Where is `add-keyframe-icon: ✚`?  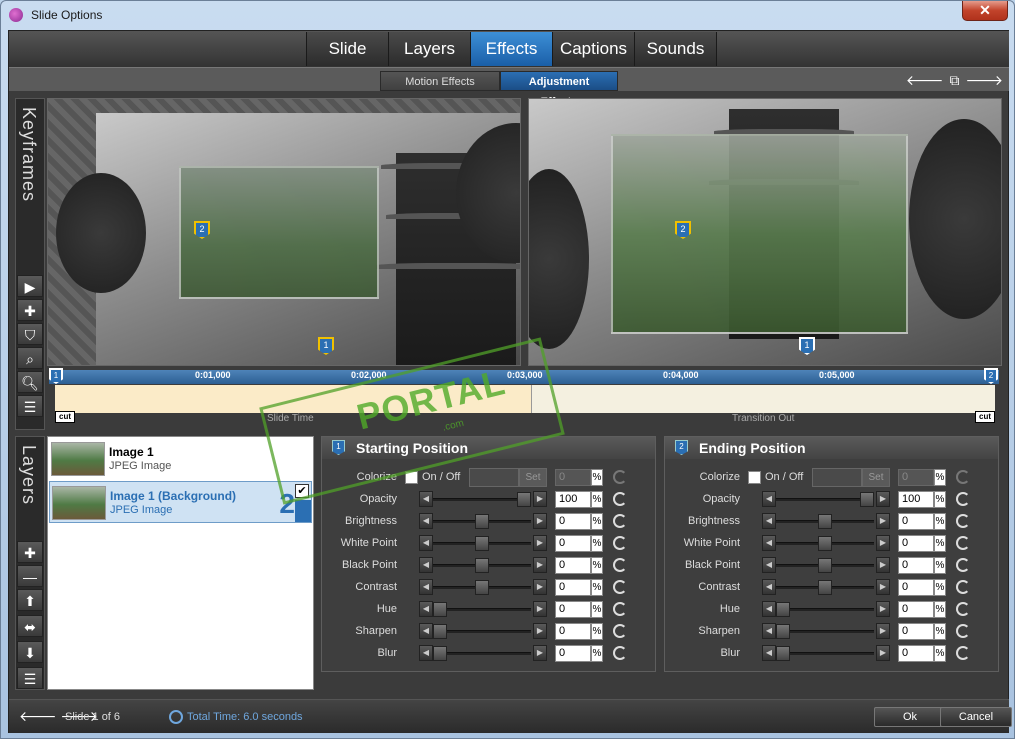
add-keyframe-icon: ✚ is located at coordinates (30, 310).